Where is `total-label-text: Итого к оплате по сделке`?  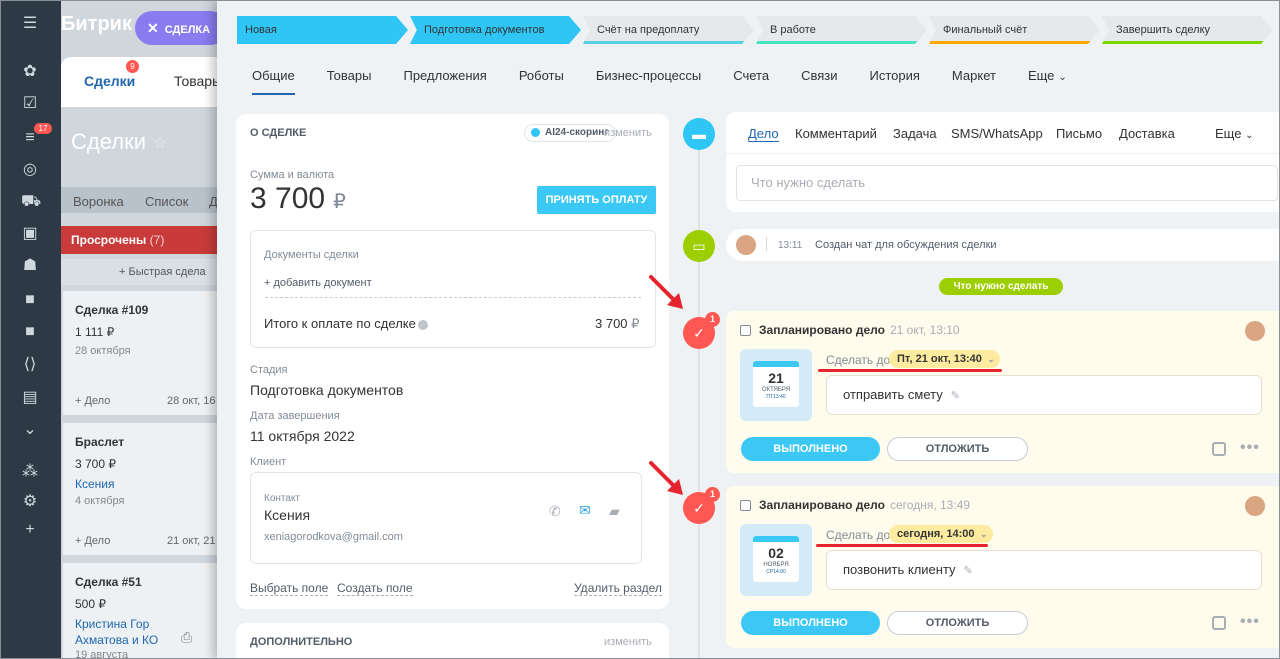
total-label-text: Итого к оплате по сделке is located at coordinates (340, 323).